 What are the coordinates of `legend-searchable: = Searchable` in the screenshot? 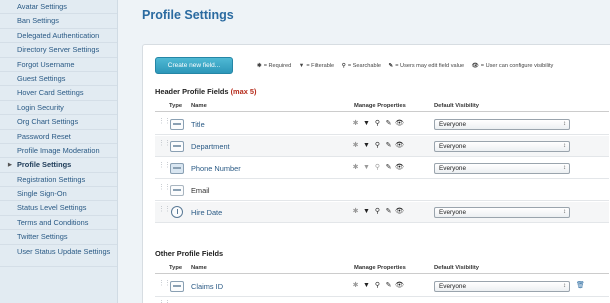 It's located at (364, 66).